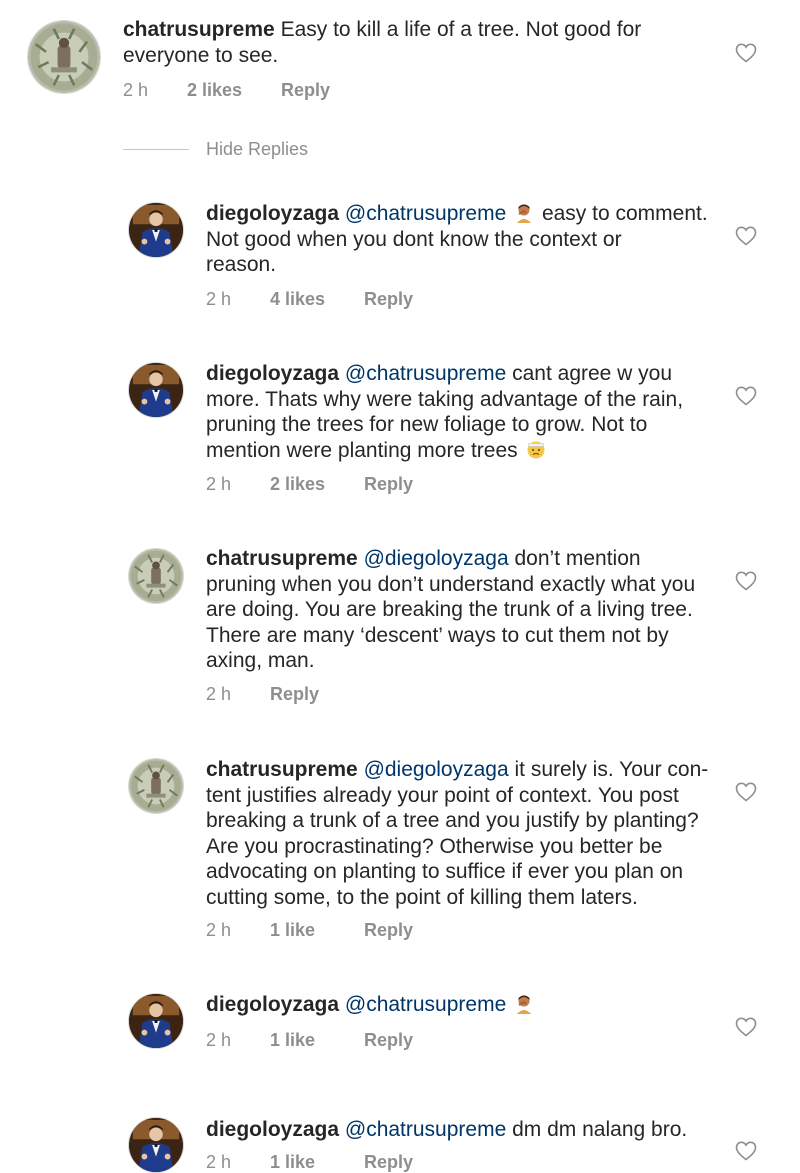  I want to click on likes-count: 4 likes, so click(317, 299).